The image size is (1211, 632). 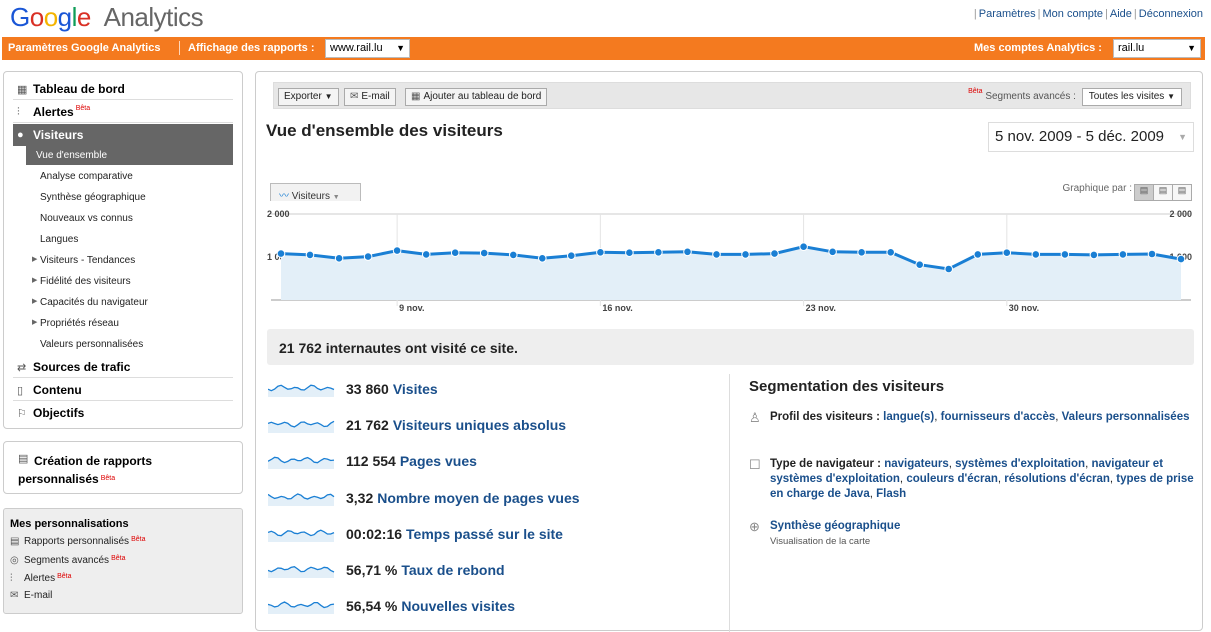 I want to click on analytics-settings-link: Paramètres Google Analytics, so click(x=84, y=48).